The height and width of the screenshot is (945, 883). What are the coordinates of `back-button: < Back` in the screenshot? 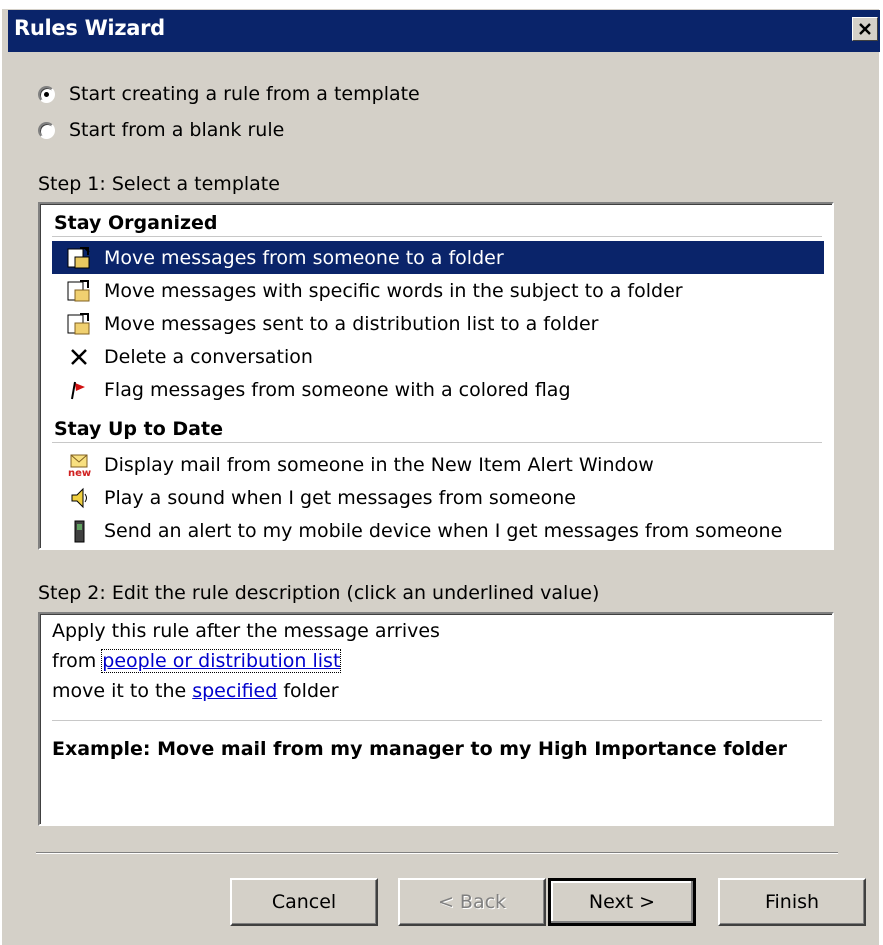 It's located at (472, 902).